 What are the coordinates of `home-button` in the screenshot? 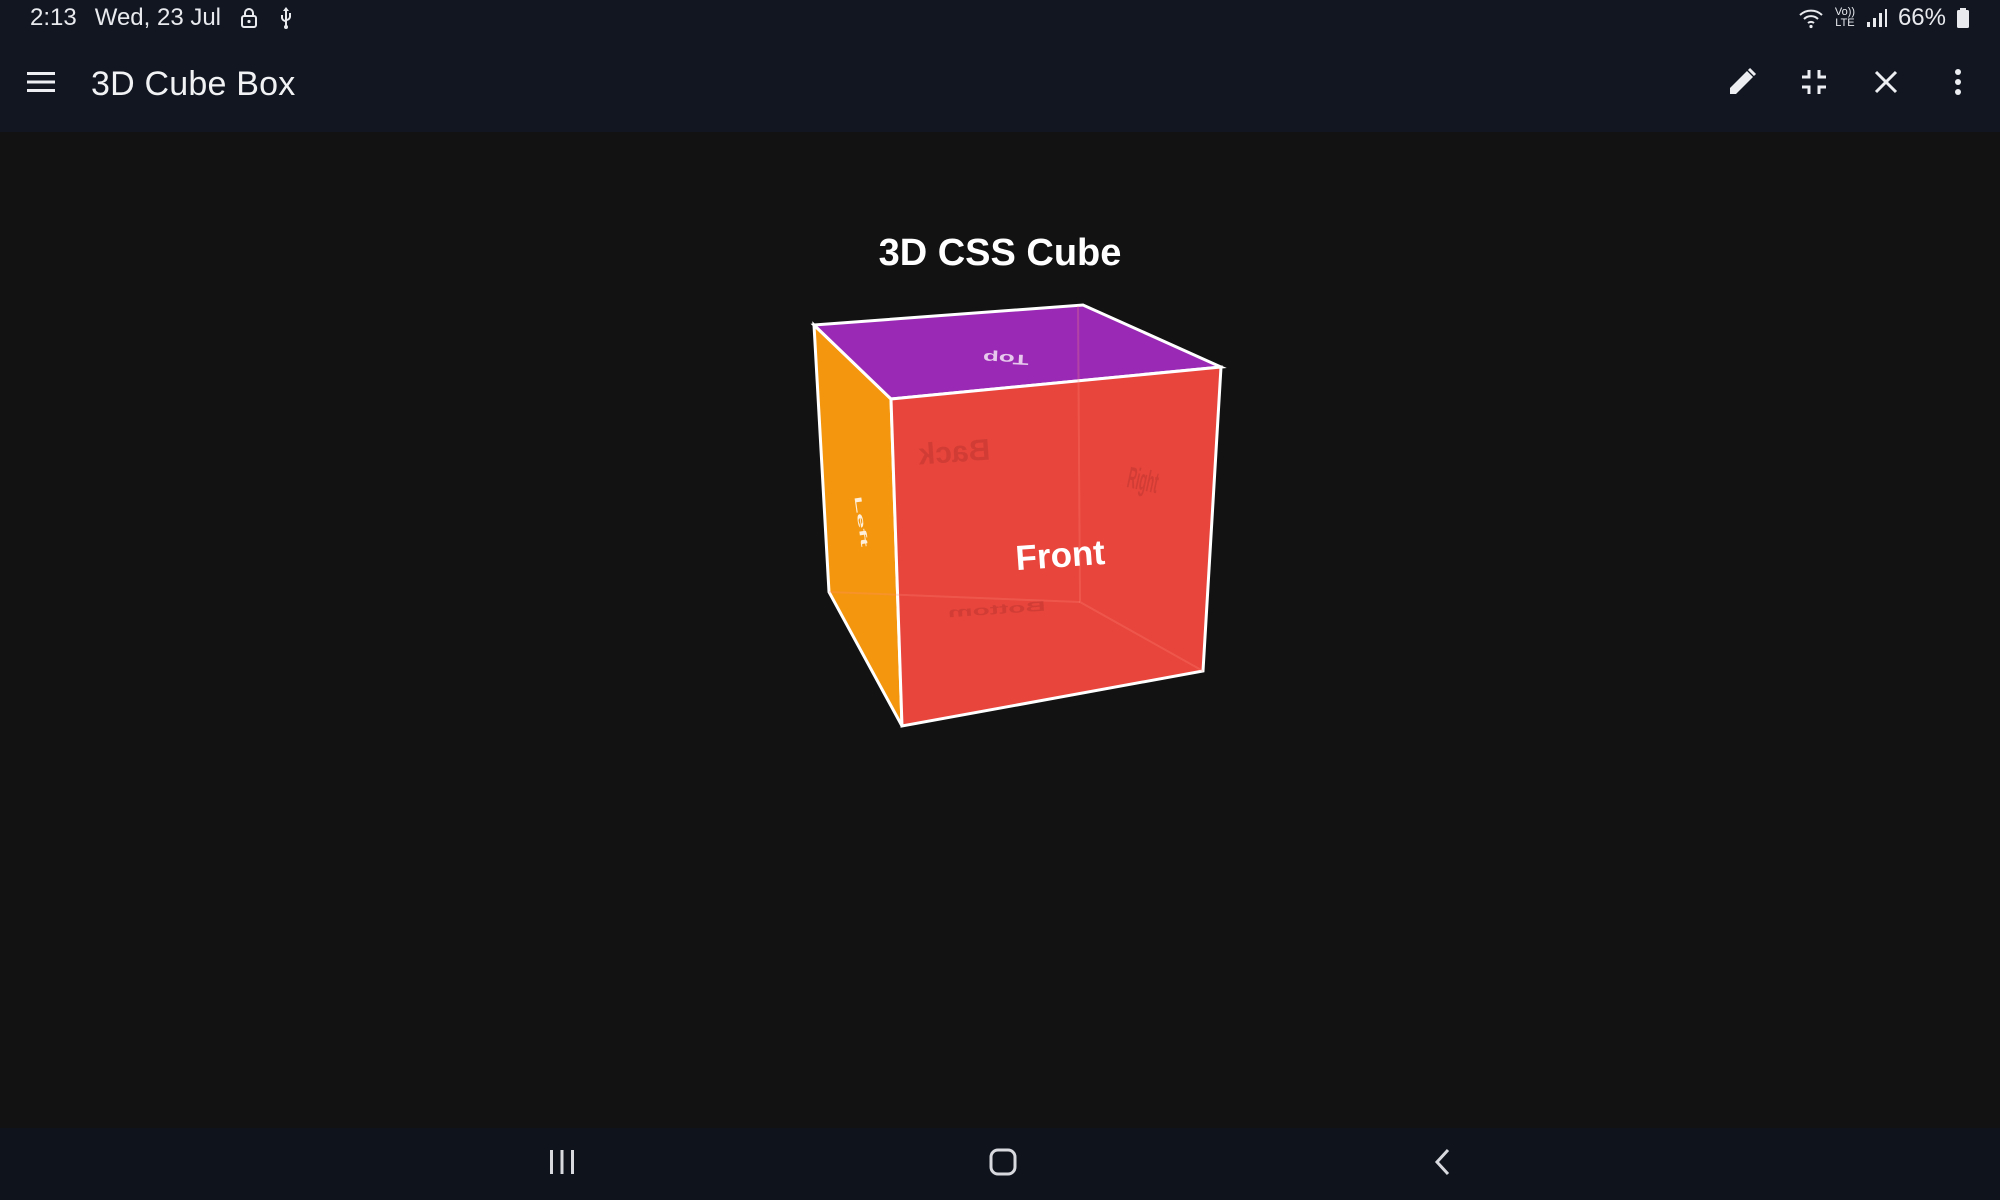 It's located at (1003, 1164).